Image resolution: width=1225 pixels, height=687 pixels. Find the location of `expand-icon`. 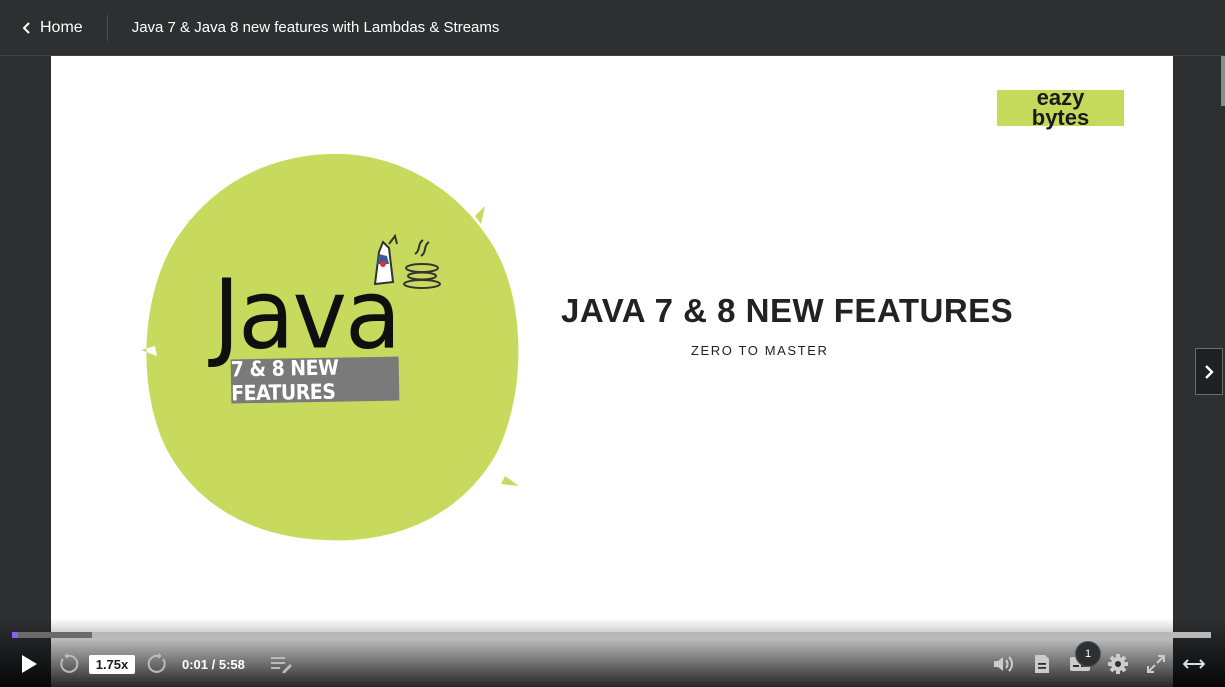

expand-icon is located at coordinates (1194, 664).